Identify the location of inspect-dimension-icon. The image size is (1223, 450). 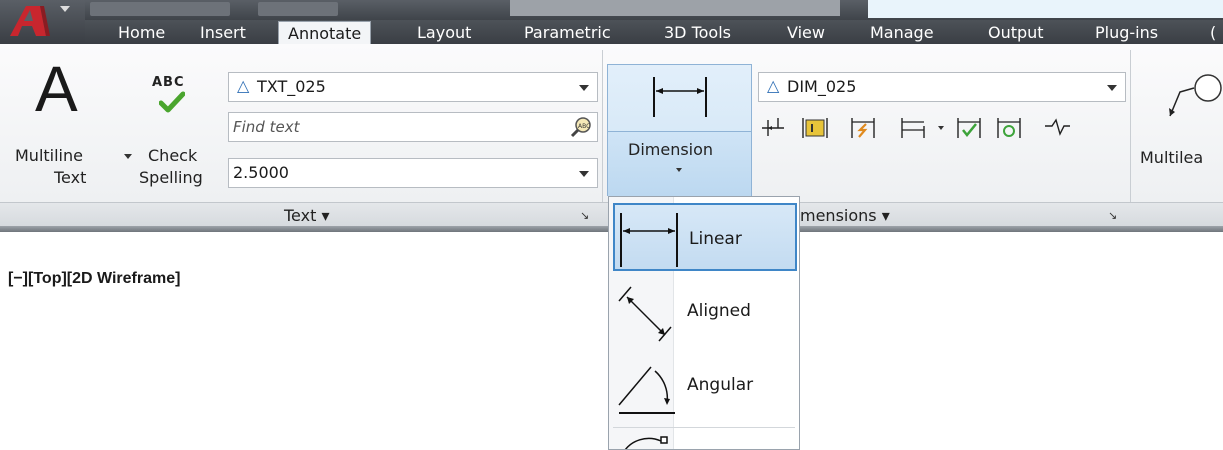
(969, 128).